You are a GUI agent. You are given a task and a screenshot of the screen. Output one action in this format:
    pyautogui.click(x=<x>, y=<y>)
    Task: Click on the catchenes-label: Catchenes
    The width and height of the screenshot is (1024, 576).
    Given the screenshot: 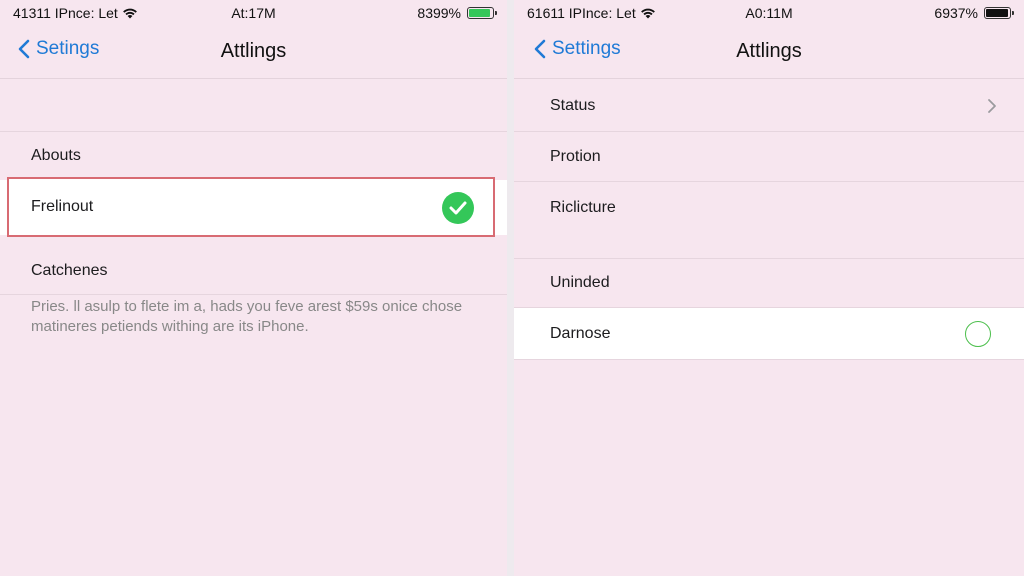 What is the action you would take?
    pyautogui.click(x=69, y=270)
    